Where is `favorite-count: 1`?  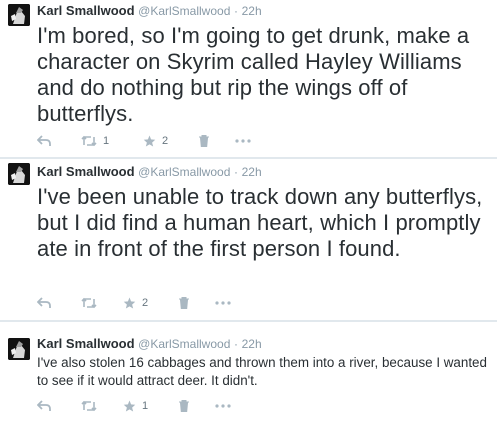
favorite-count: 1 is located at coordinates (145, 406).